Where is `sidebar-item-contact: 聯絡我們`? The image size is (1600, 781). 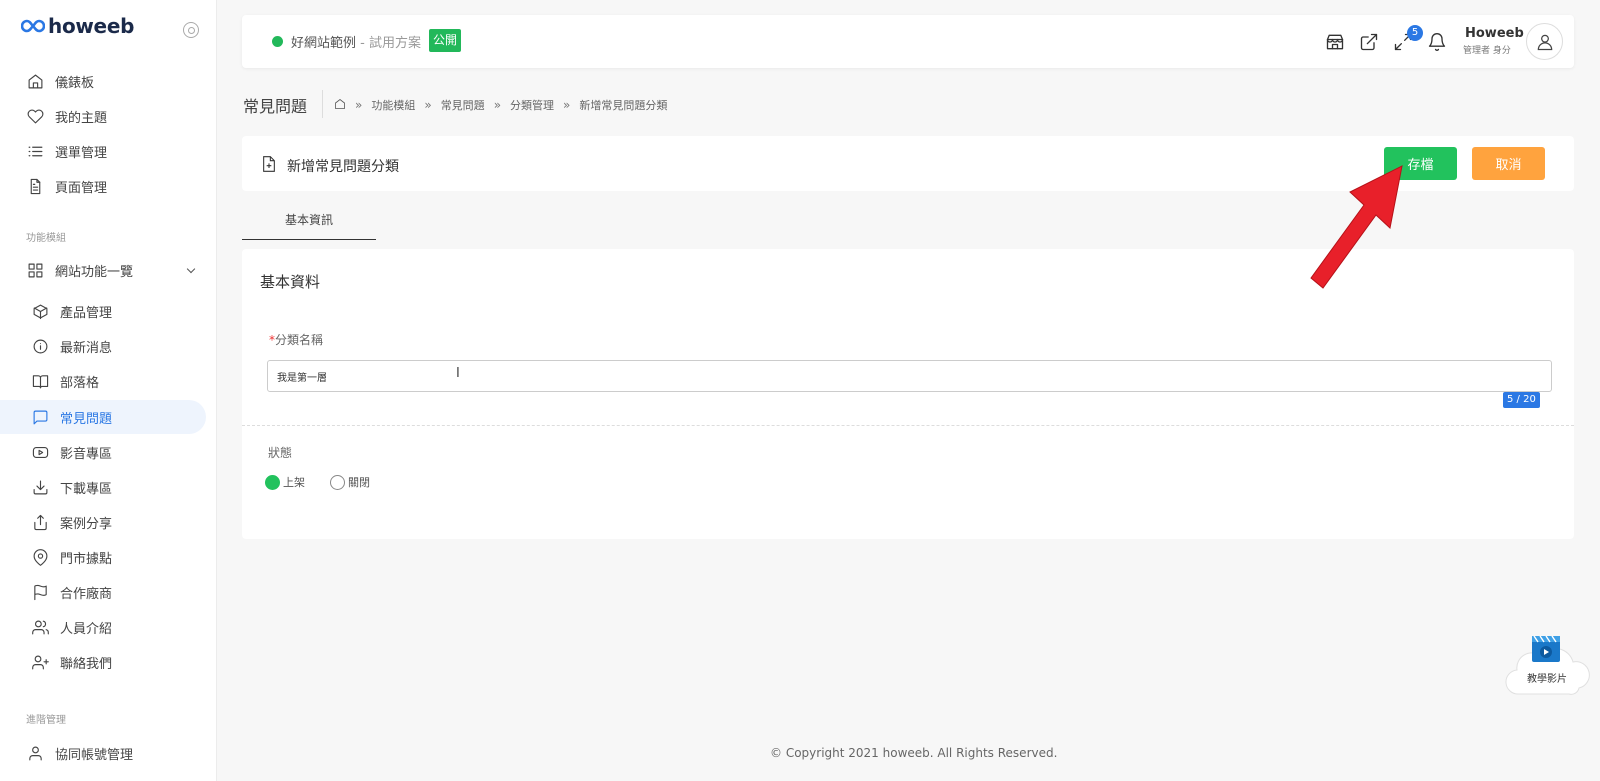 sidebar-item-contact: 聯絡我們 is located at coordinates (69, 662).